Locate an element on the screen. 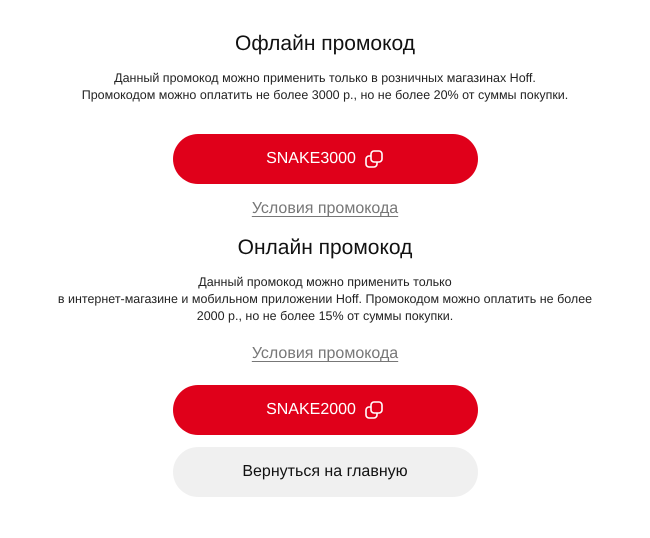  promo-code-button: SNAKE3000 is located at coordinates (325, 159).